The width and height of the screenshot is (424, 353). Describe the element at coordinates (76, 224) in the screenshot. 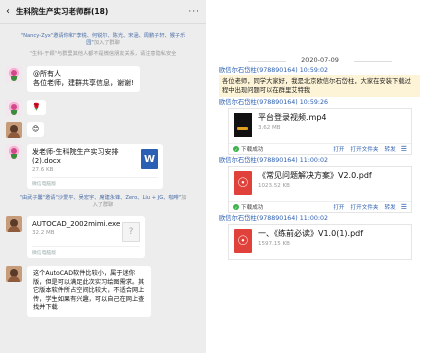

I see `file-name: AUTOCAD_2002mimi.exe` at that location.